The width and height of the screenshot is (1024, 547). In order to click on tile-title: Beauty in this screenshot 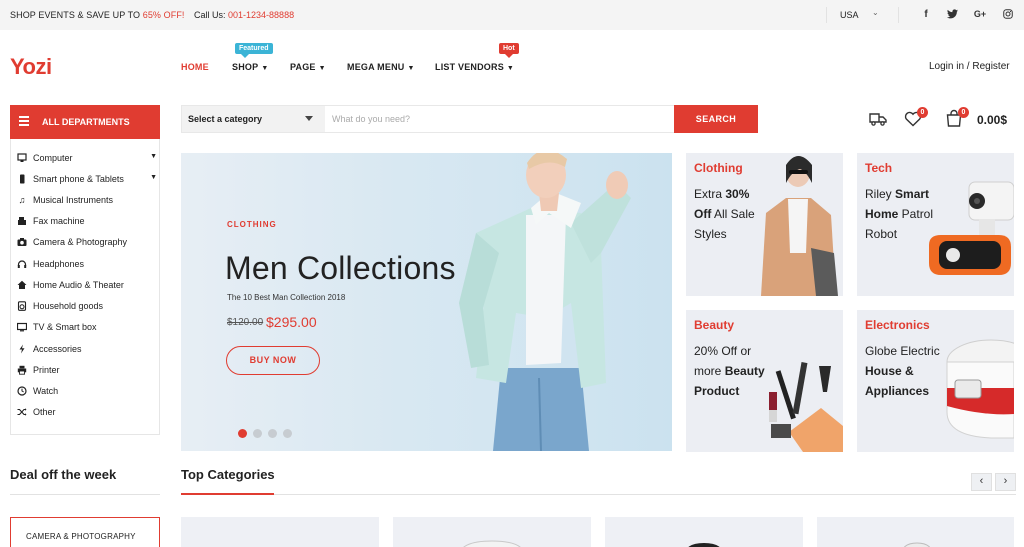, I will do `click(714, 325)`.